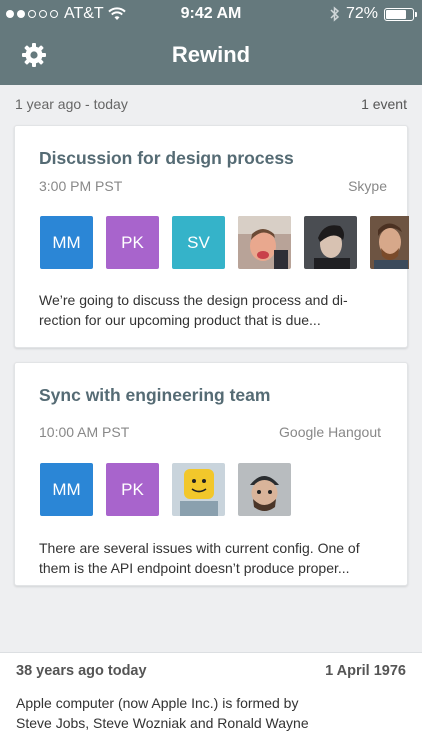  Describe the element at coordinates (166, 158) in the screenshot. I see `event-title: Discussion for design process` at that location.